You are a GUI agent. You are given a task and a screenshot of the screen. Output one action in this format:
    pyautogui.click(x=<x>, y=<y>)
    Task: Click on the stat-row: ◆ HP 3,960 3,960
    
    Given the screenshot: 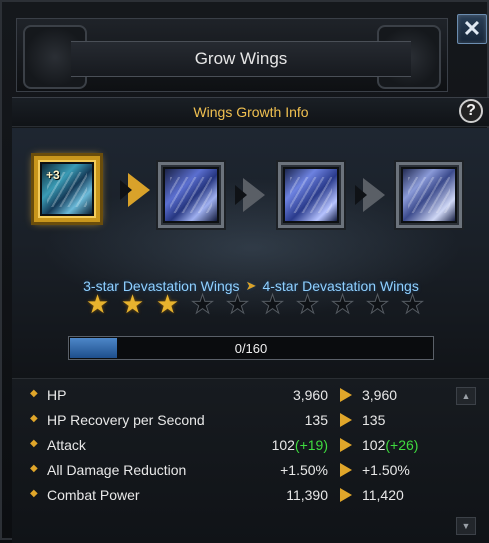 What is the action you would take?
    pyautogui.click(x=232, y=396)
    